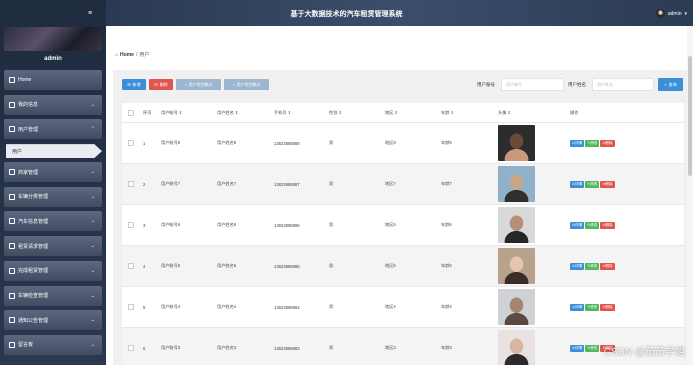 This screenshot has width=693, height=365. I want to click on cell-age: 年龄6, so click(446, 224).